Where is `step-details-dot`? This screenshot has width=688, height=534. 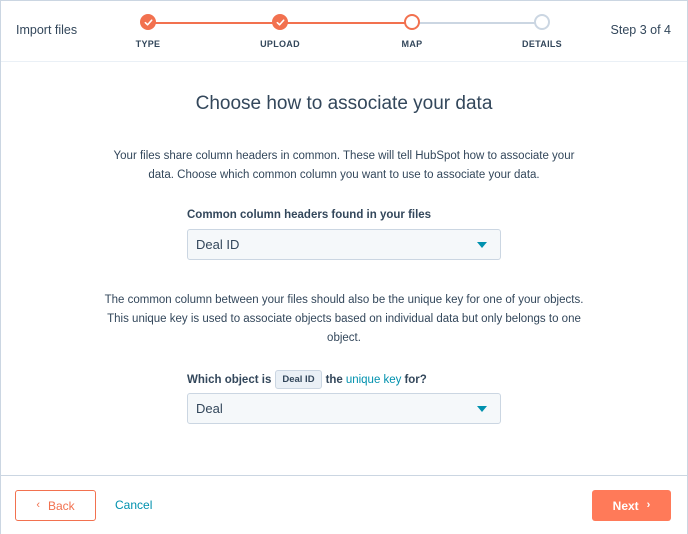
step-details-dot is located at coordinates (542, 22).